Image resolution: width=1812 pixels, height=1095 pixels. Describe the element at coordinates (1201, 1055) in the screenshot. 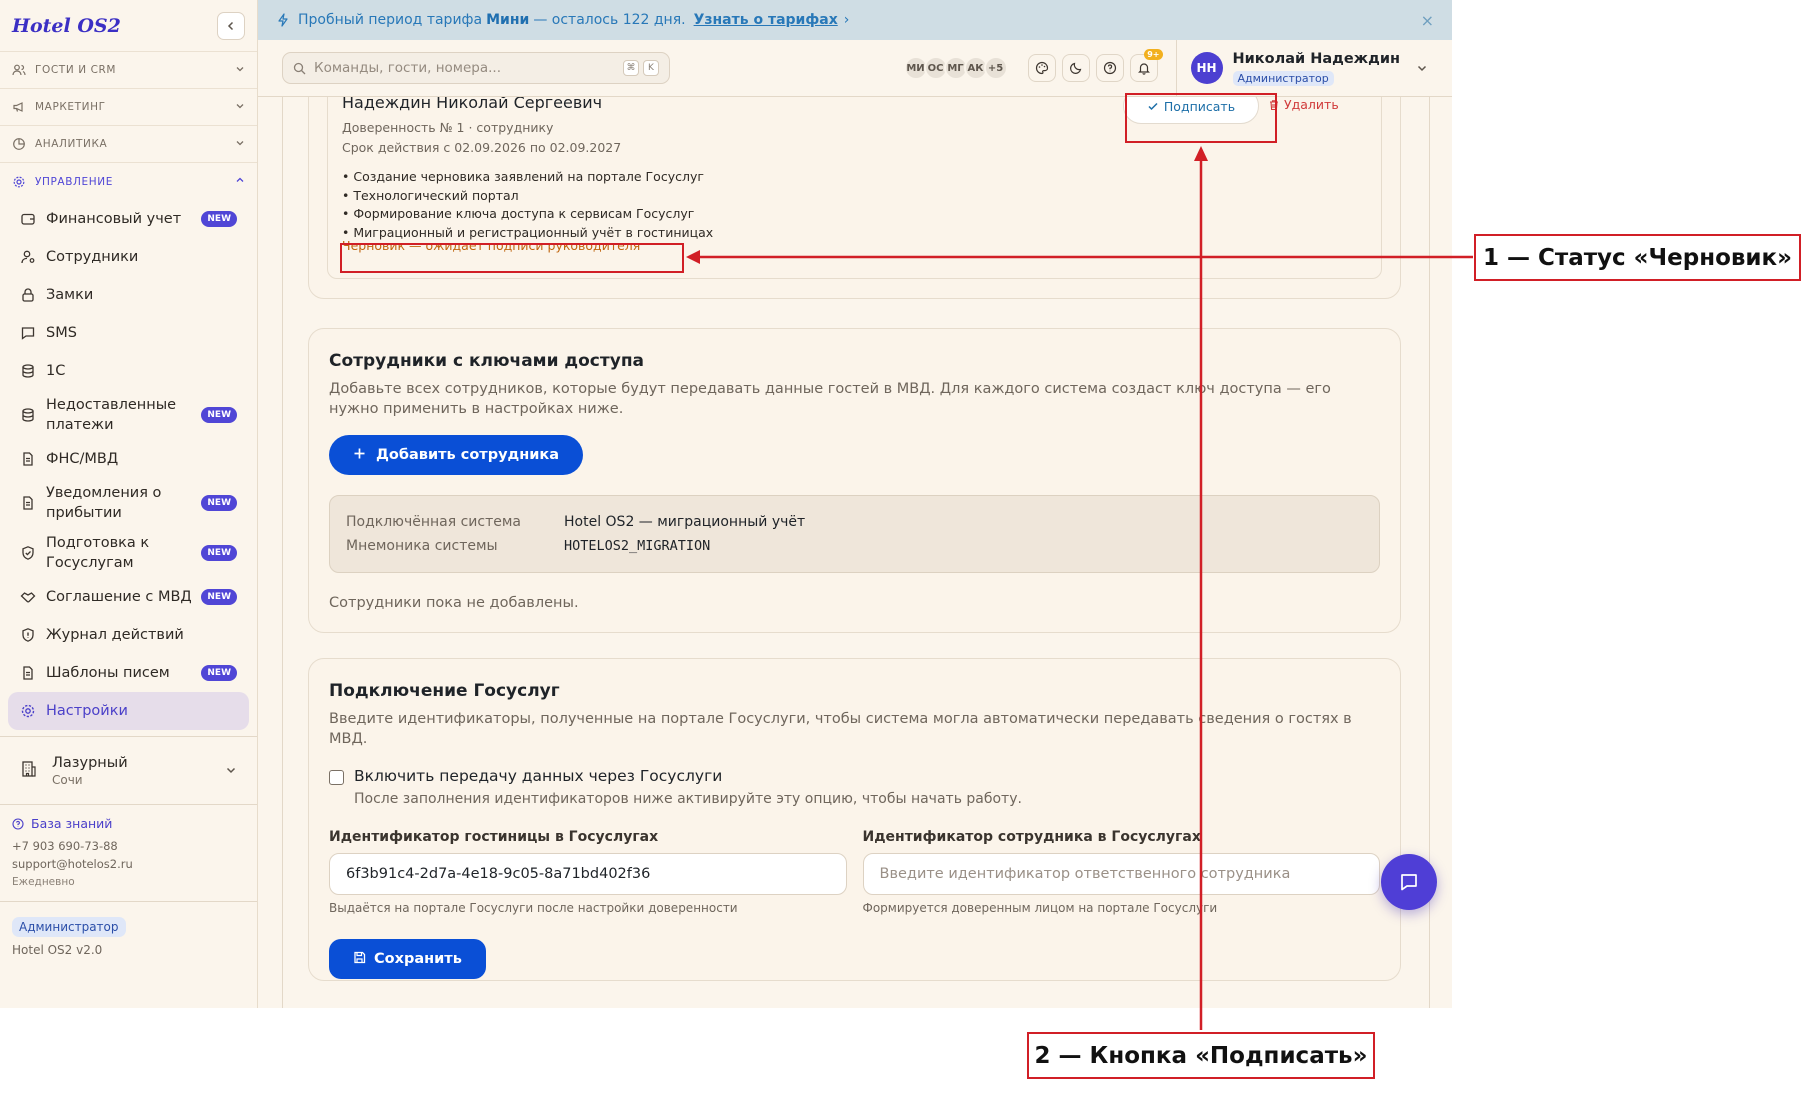

I see `callout-sign-button: 2 — Кнопка «Подписать»` at that location.